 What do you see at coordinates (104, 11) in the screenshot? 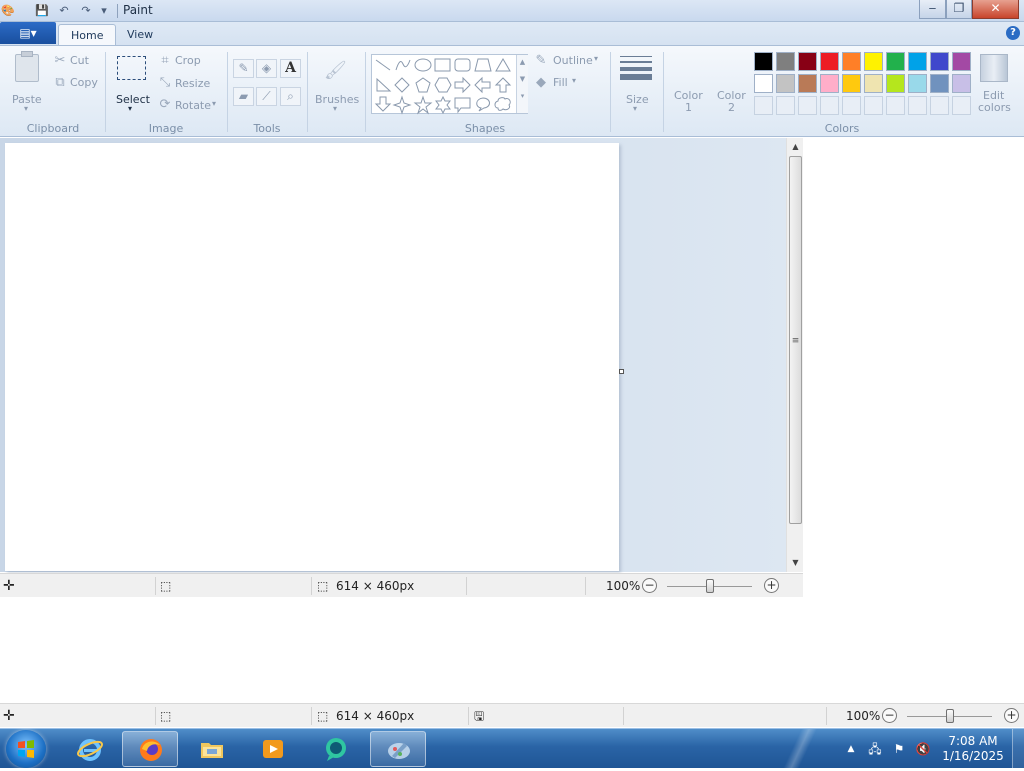
I see `customize-quick-access-icon: ▾` at bounding box center [104, 11].